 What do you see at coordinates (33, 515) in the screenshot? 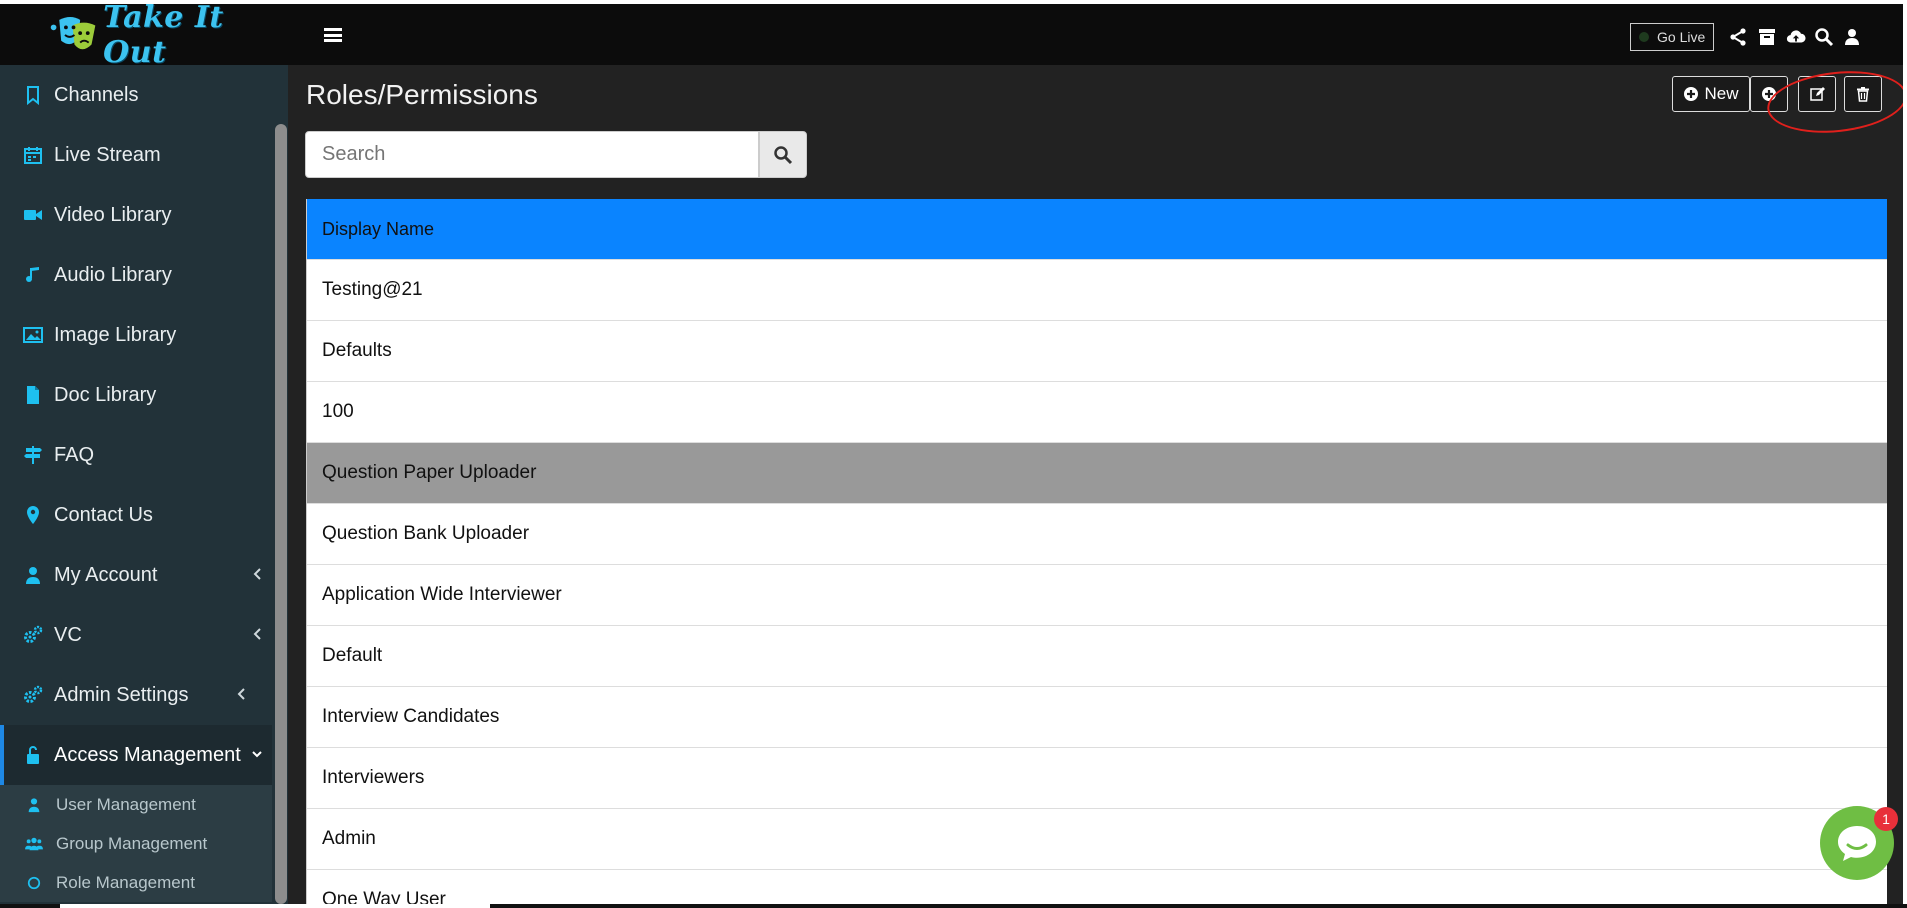
I see `map-pin-icon` at bounding box center [33, 515].